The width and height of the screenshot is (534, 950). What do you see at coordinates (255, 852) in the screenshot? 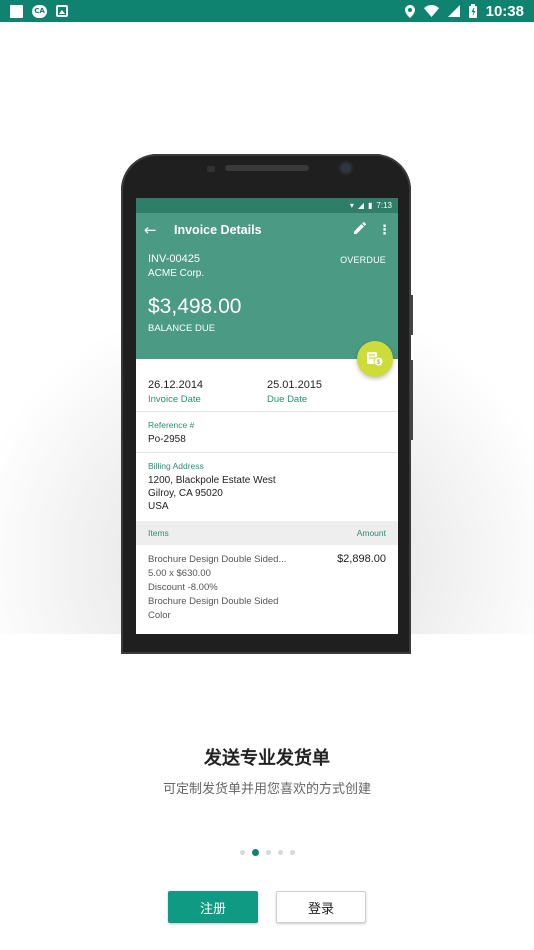
I see `page-dot-active` at bounding box center [255, 852].